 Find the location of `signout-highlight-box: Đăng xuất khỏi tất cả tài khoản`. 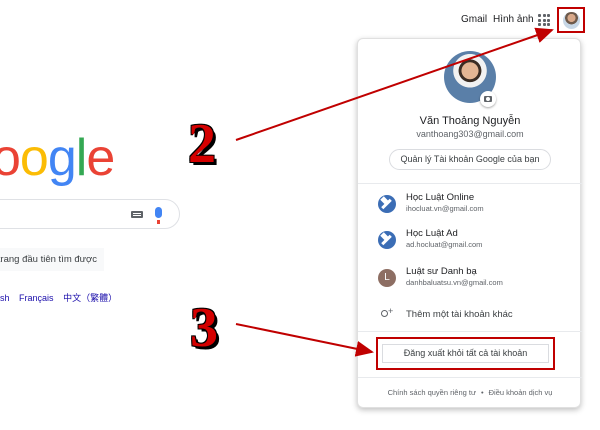

signout-highlight-box: Đăng xuất khỏi tất cả tài khoản is located at coordinates (465, 353).